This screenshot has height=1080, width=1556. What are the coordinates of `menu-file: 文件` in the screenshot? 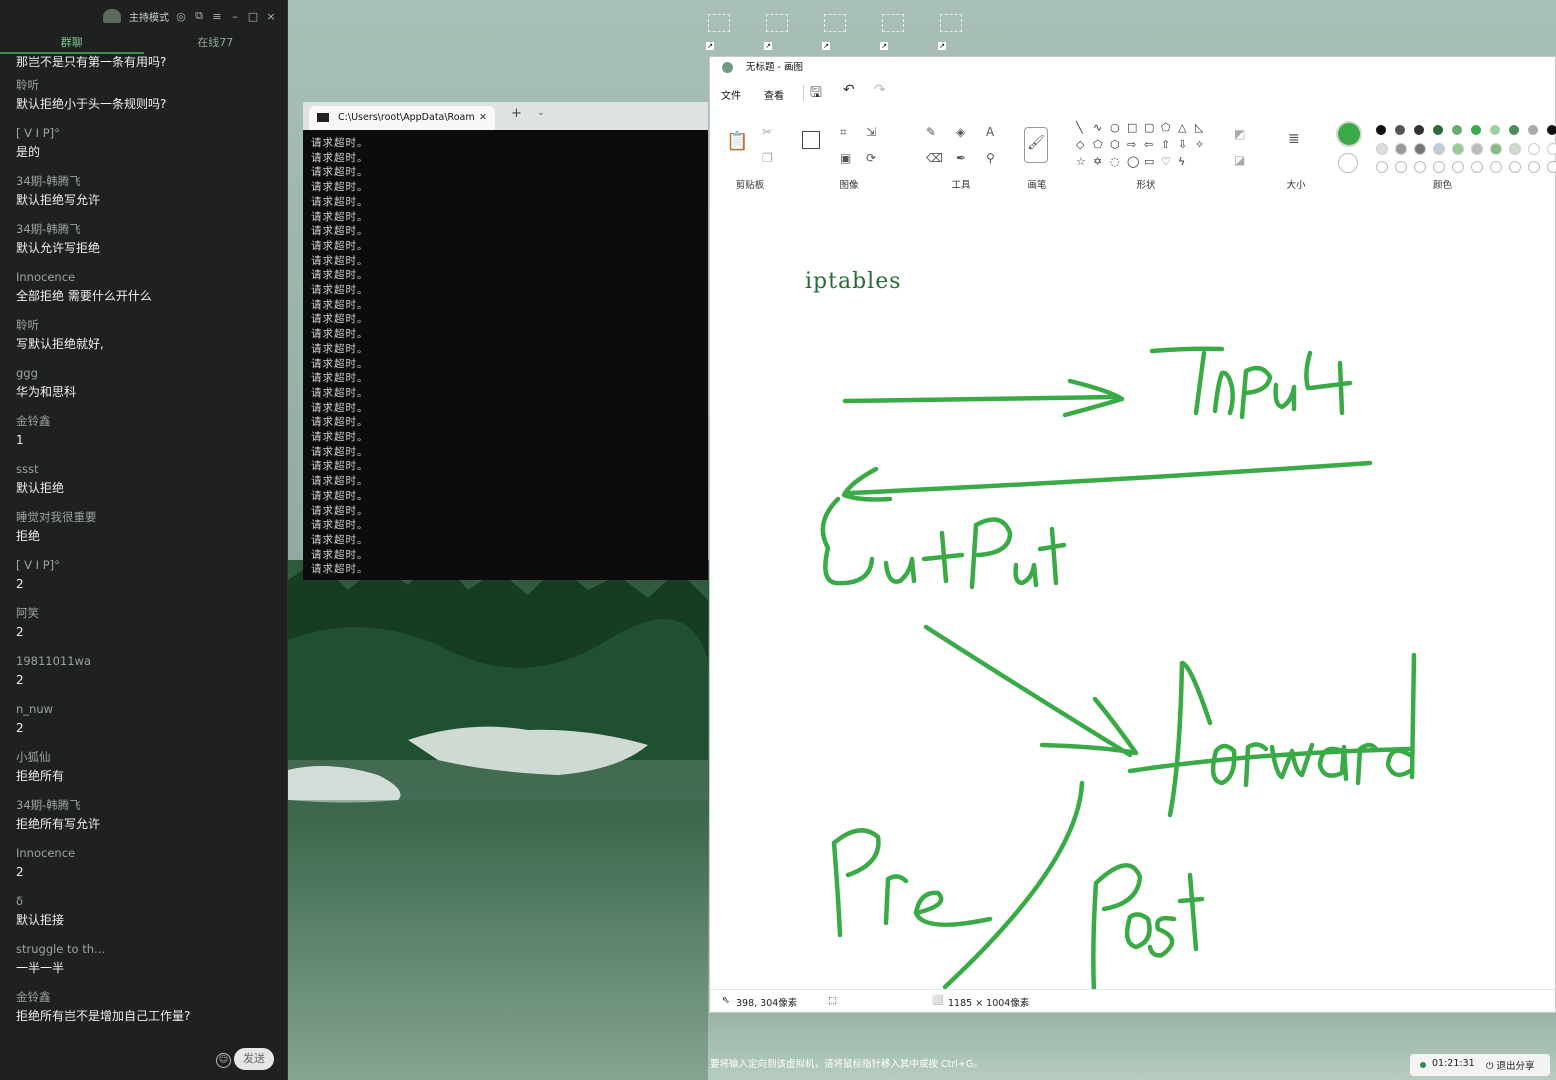 It's located at (731, 94).